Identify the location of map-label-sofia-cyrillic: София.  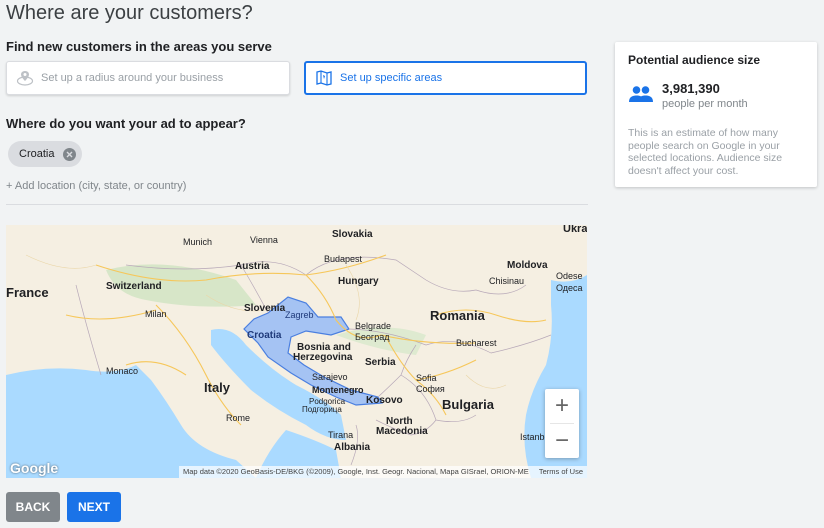
(430, 389).